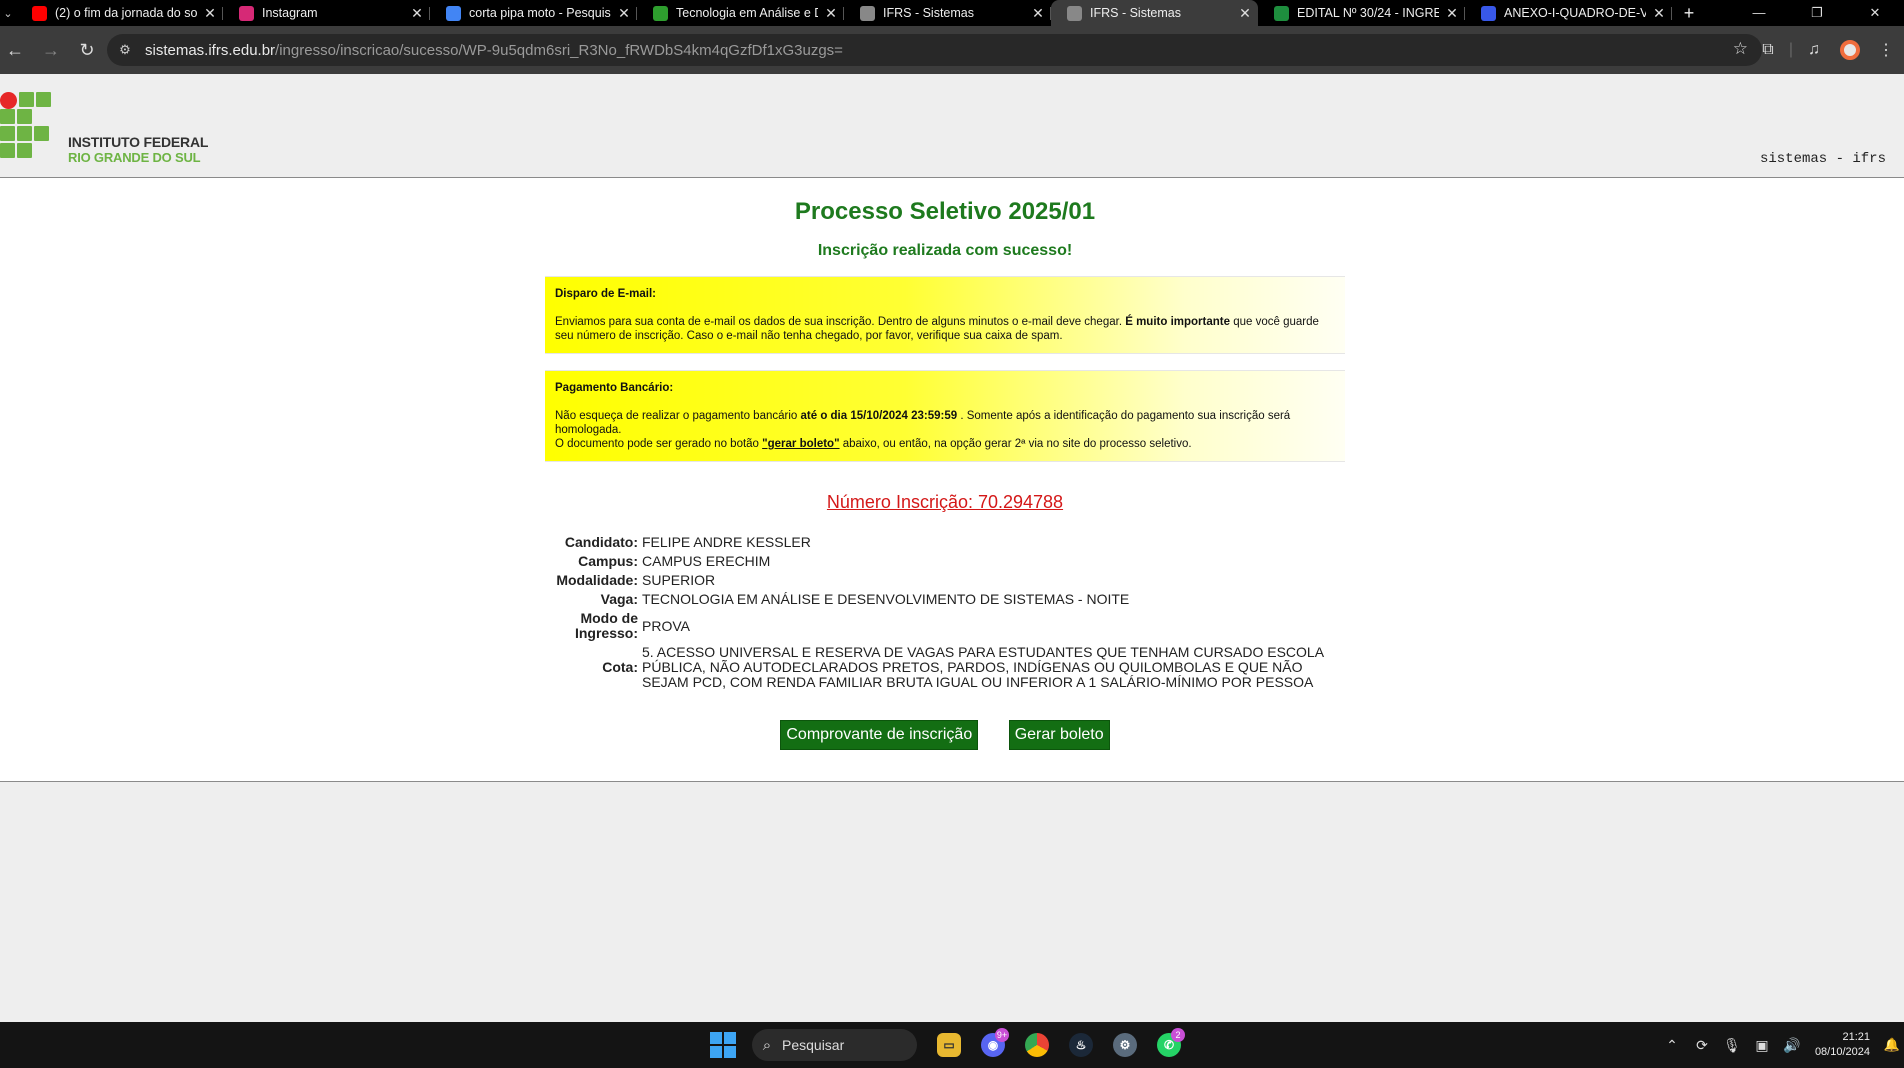 The height and width of the screenshot is (1068, 1904). I want to click on browser-tab: ANEXO-I-QUADRO-DE-V ✕, so click(1568, 13).